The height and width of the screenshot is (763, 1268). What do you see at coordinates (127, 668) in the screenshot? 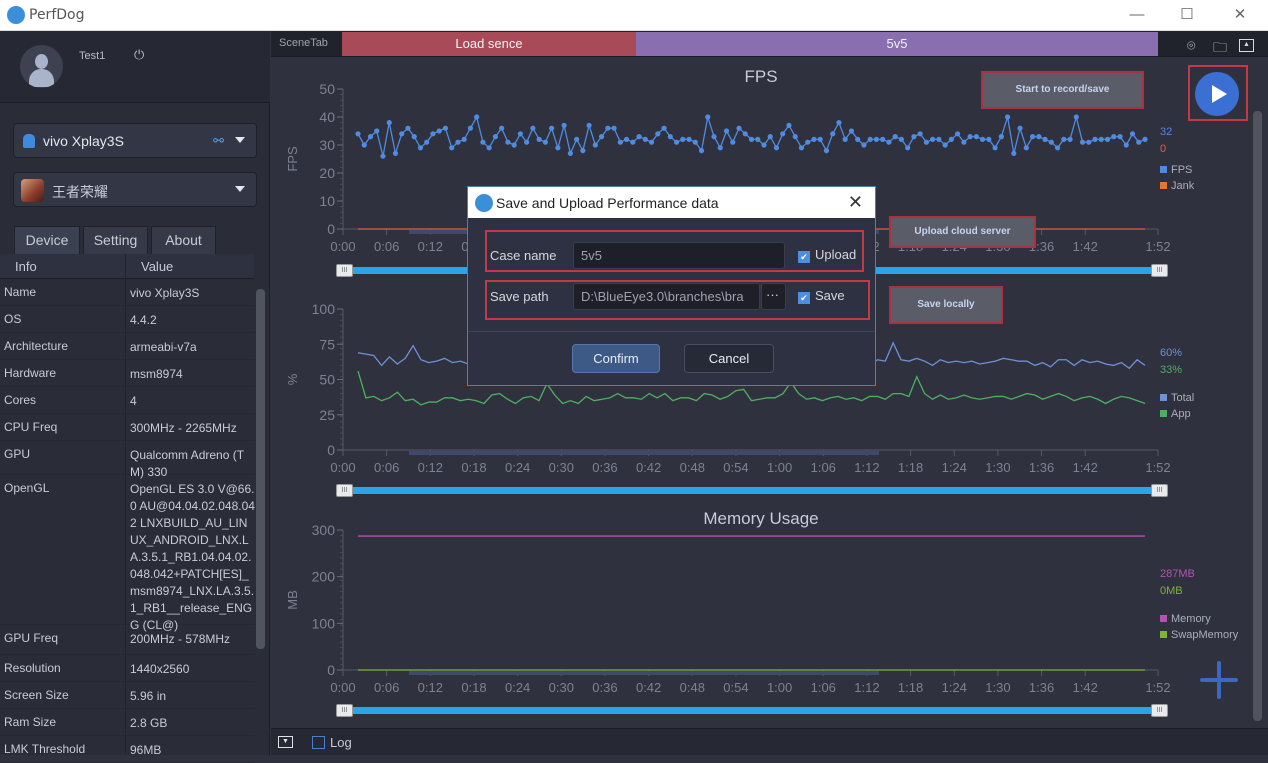
I see `table-row: Resolution 1440x2560` at bounding box center [127, 668].